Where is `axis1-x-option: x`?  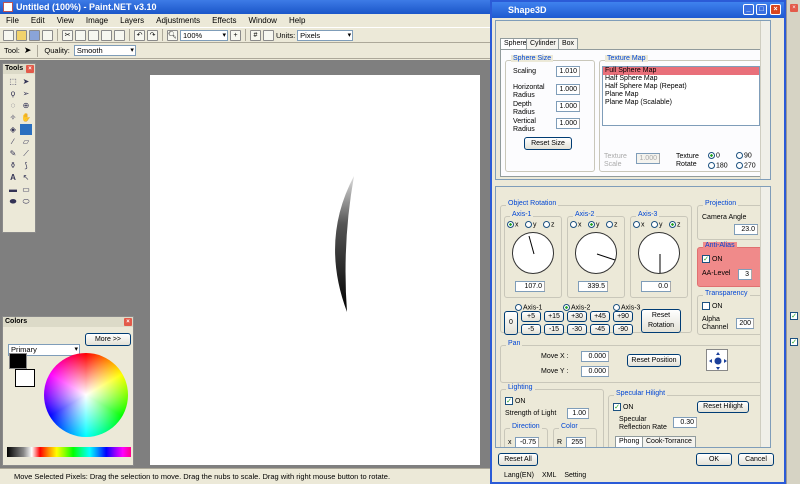 axis1-x-option: x is located at coordinates (513, 225).